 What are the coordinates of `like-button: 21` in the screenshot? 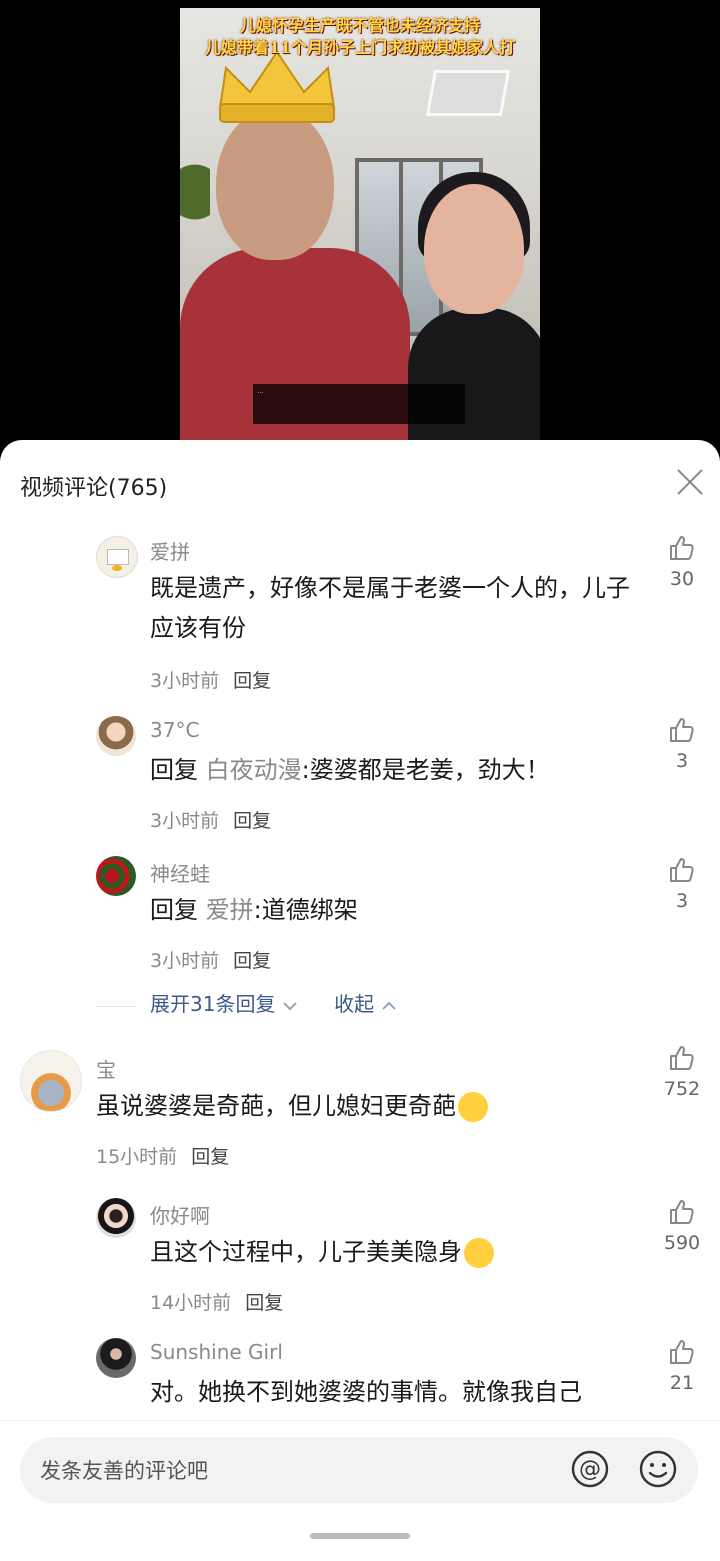 It's located at (682, 1366).